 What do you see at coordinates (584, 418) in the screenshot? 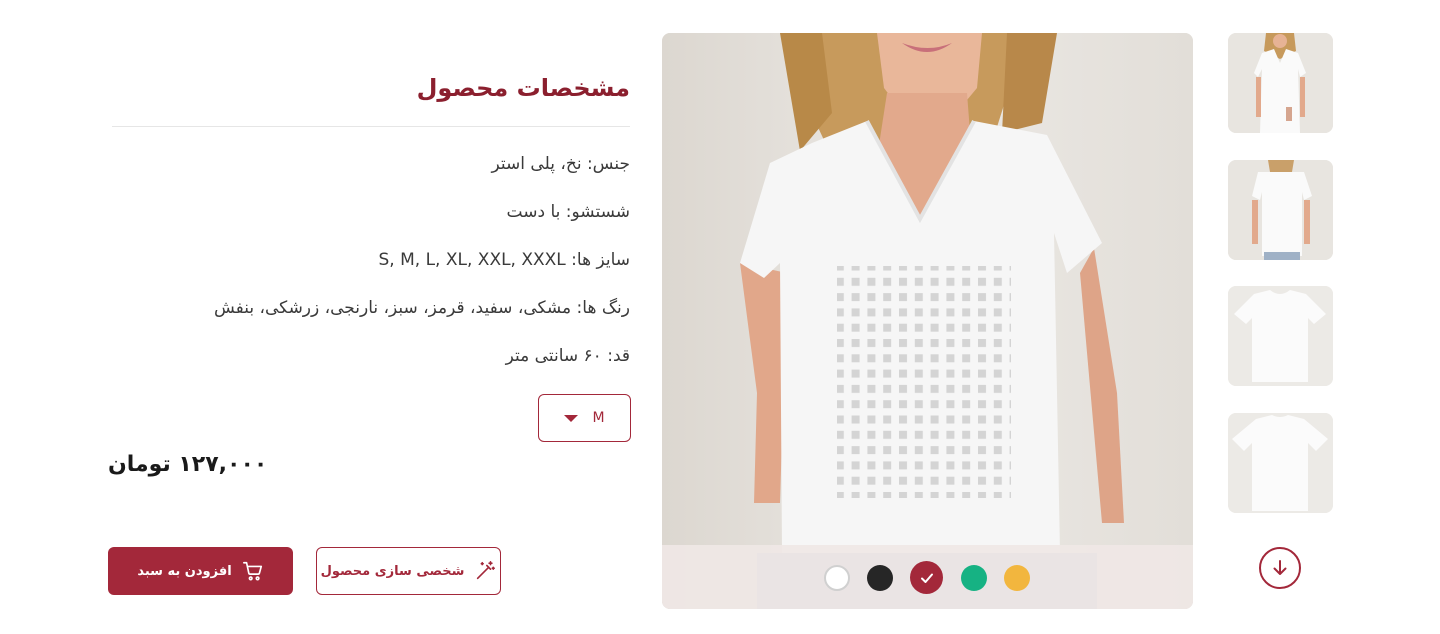
I see `size-select: M` at bounding box center [584, 418].